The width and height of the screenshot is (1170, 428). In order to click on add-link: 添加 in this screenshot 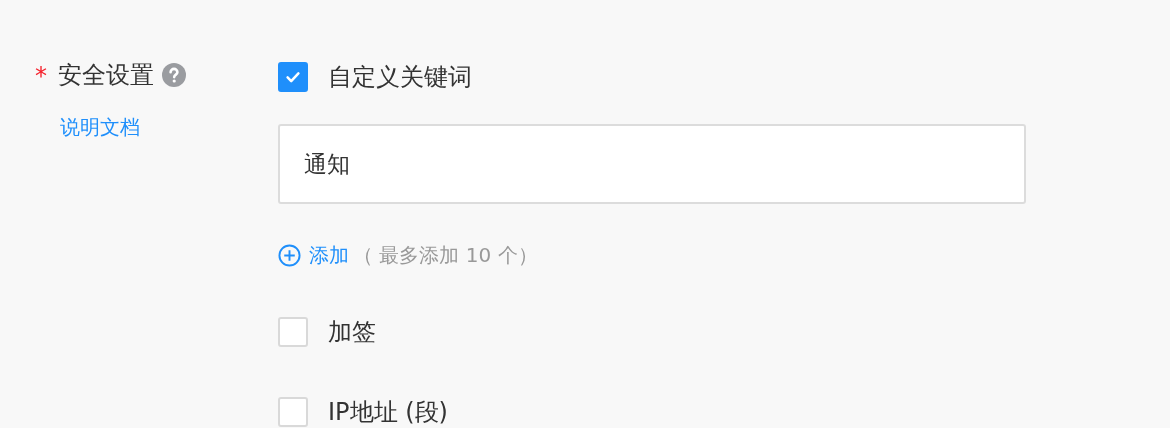, I will do `click(313, 255)`.